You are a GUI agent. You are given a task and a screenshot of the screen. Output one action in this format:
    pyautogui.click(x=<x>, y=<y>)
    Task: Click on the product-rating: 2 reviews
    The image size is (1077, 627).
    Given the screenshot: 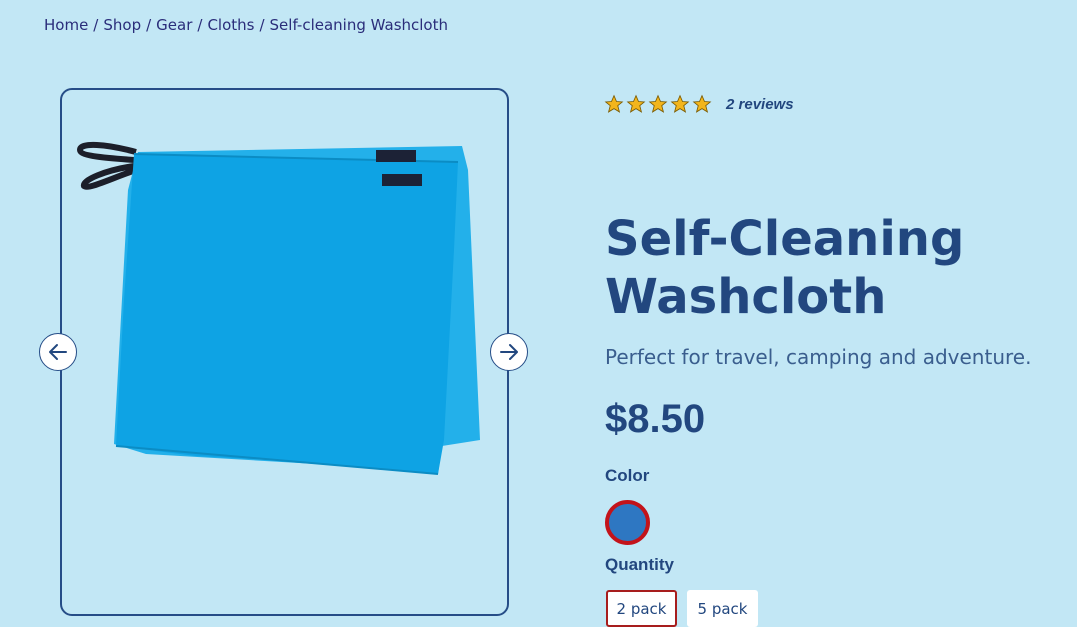 What is the action you would take?
    pyautogui.click(x=699, y=104)
    